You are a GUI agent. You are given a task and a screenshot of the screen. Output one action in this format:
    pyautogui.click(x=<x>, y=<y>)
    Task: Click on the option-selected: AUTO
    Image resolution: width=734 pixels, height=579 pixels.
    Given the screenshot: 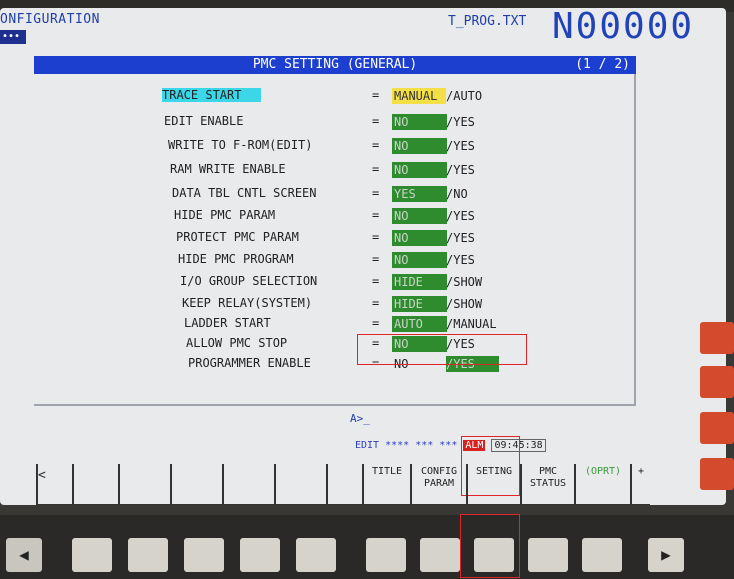 What is the action you would take?
    pyautogui.click(x=419, y=324)
    